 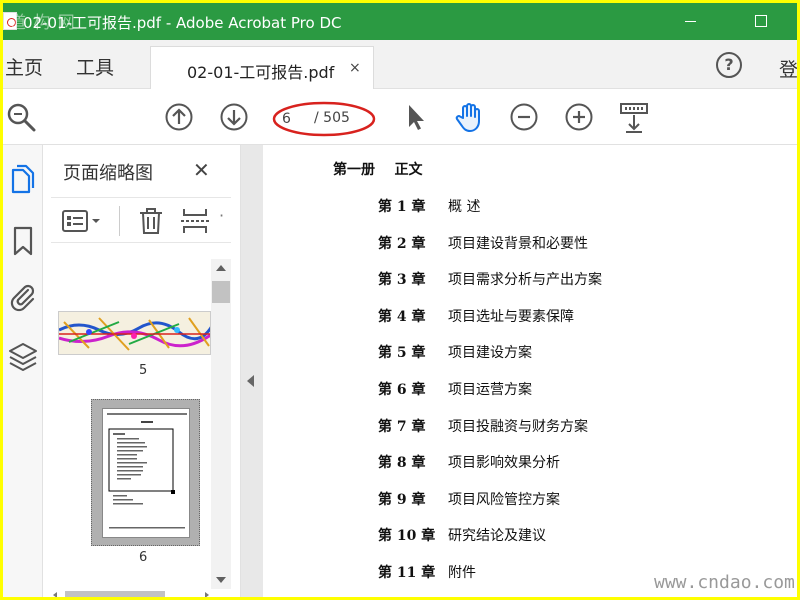 What do you see at coordinates (402, 280) in the screenshot?
I see `chapter-number: 第 3 章` at bounding box center [402, 280].